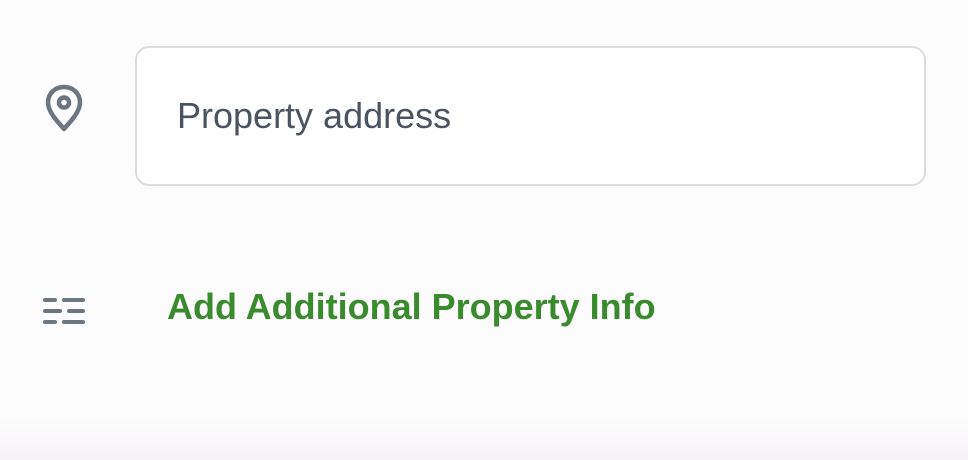 The width and height of the screenshot is (968, 460). What do you see at coordinates (411, 307) in the screenshot?
I see `add-additional-property-info-link: Add Additional Property Info` at bounding box center [411, 307].